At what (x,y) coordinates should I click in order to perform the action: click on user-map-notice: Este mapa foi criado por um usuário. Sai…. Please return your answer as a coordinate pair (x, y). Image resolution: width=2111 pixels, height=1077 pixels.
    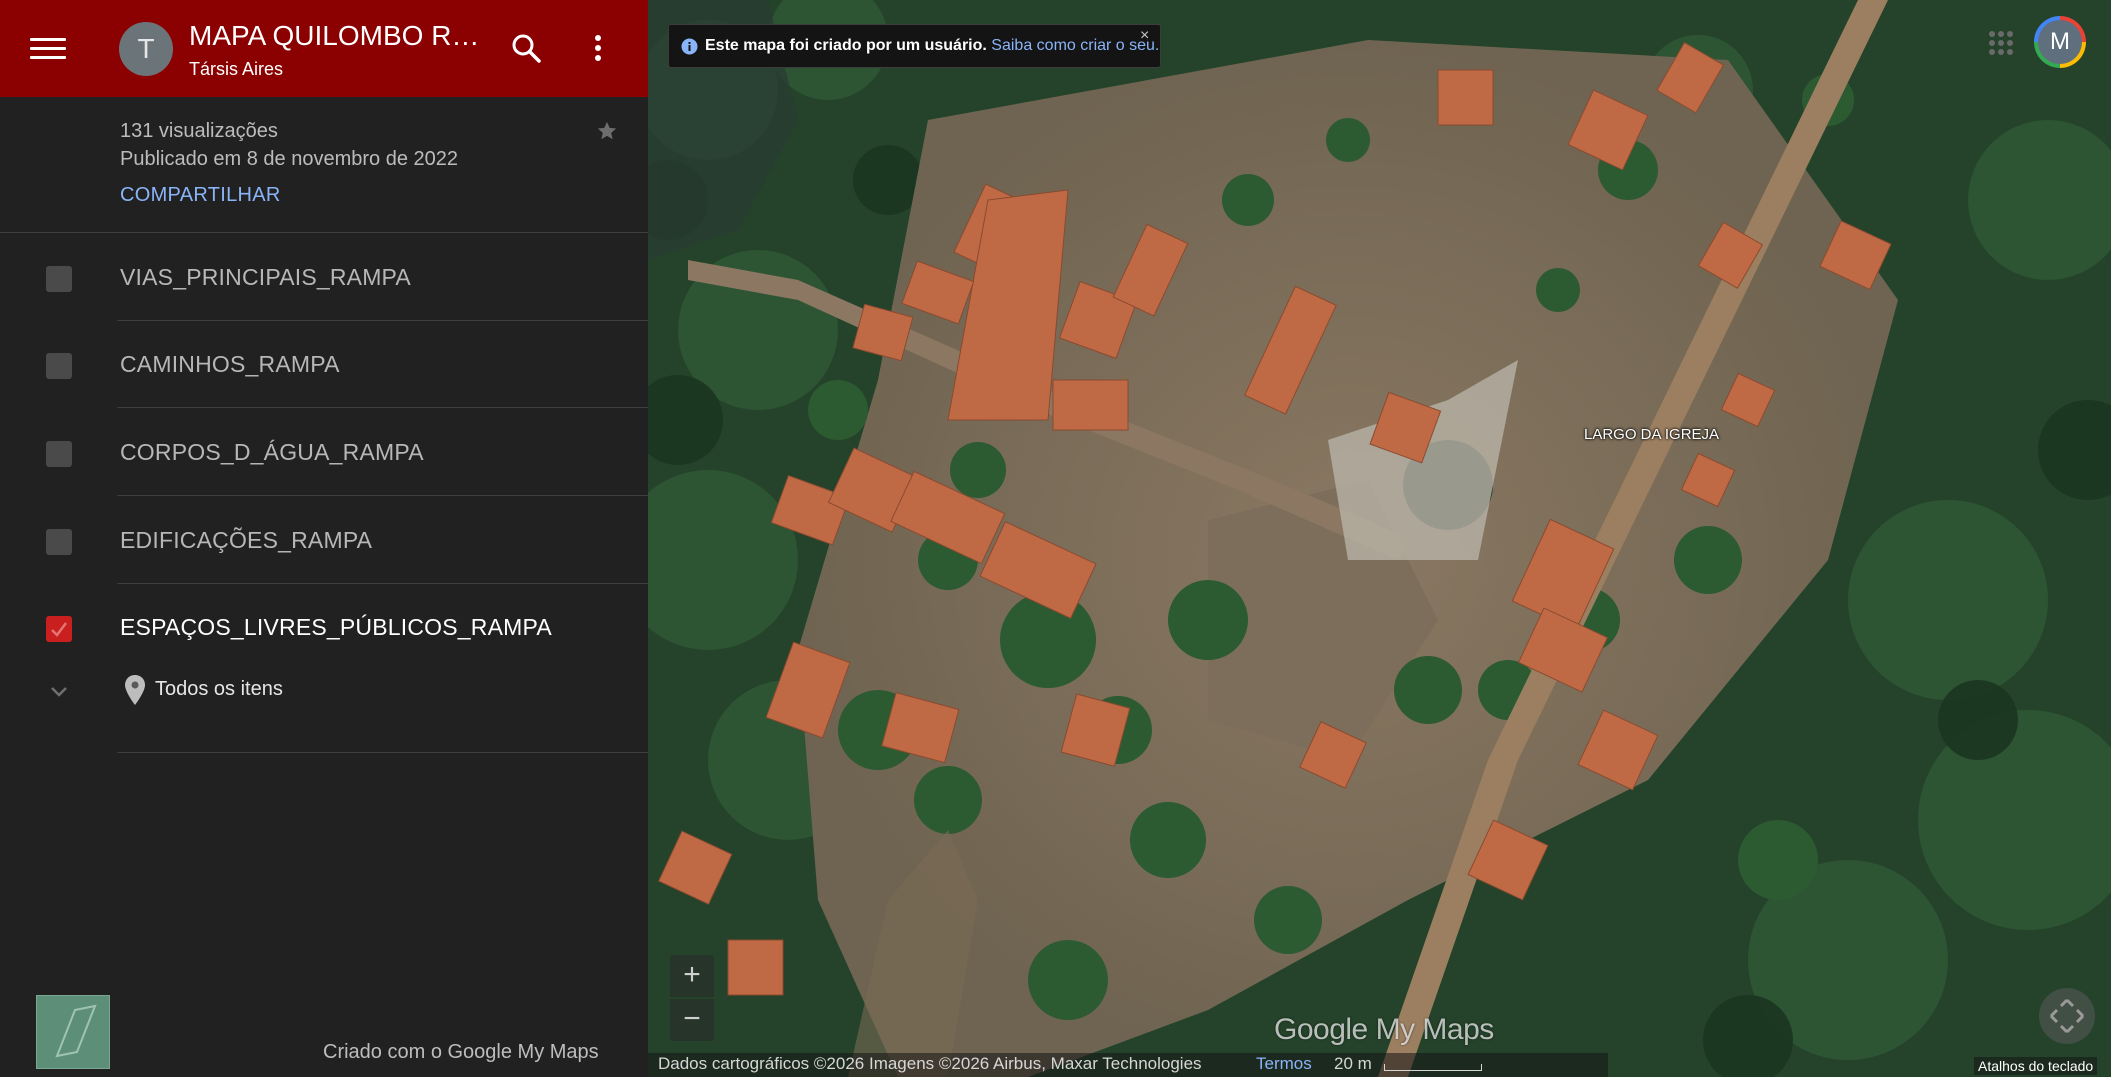
    Looking at the image, I should click on (914, 46).